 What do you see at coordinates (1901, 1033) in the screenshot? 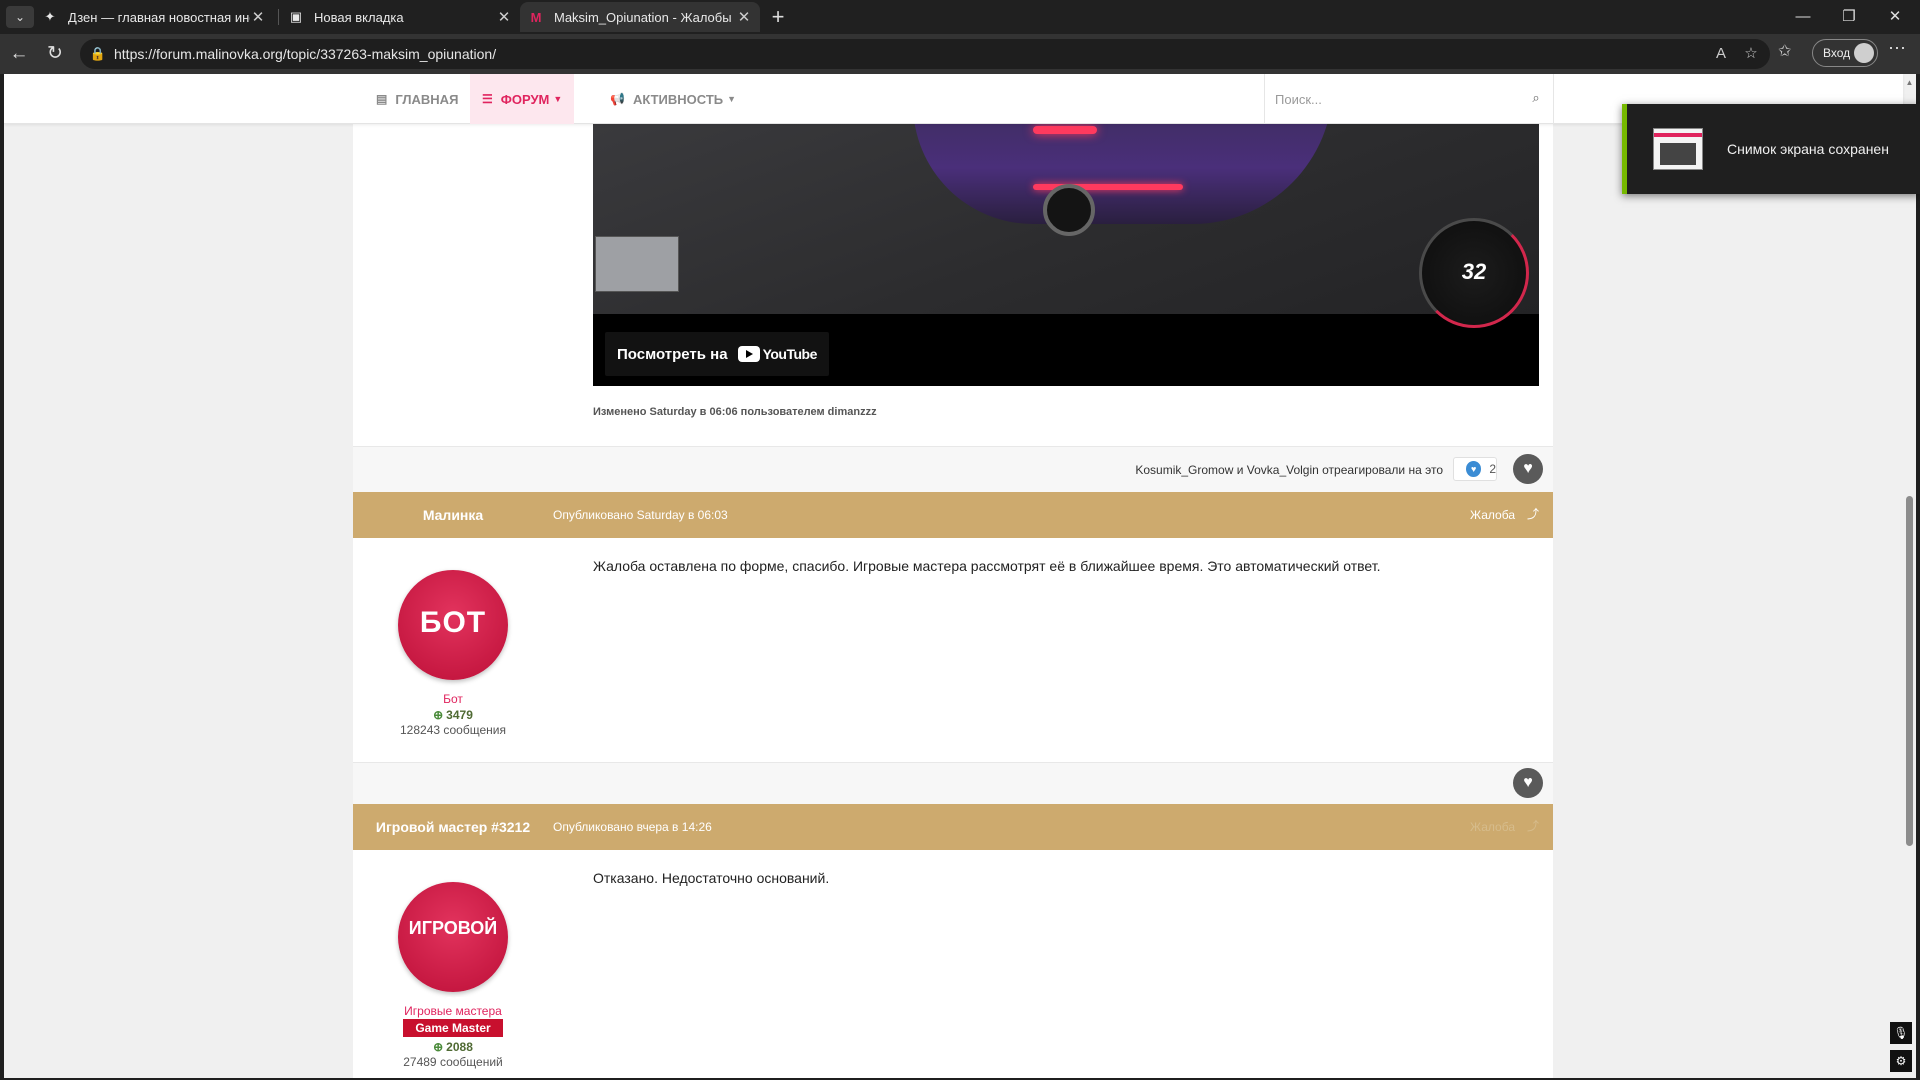
I see `microphone-icon: 🎙` at bounding box center [1901, 1033].